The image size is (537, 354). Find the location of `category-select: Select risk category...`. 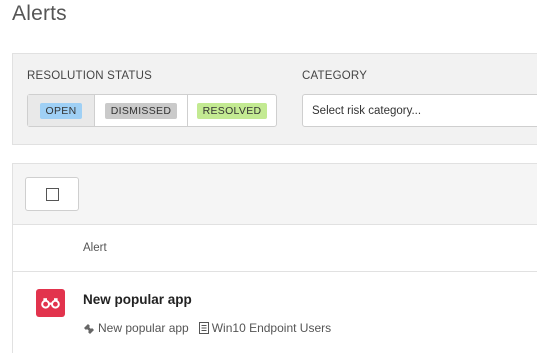

category-select: Select risk category... is located at coordinates (419, 110).